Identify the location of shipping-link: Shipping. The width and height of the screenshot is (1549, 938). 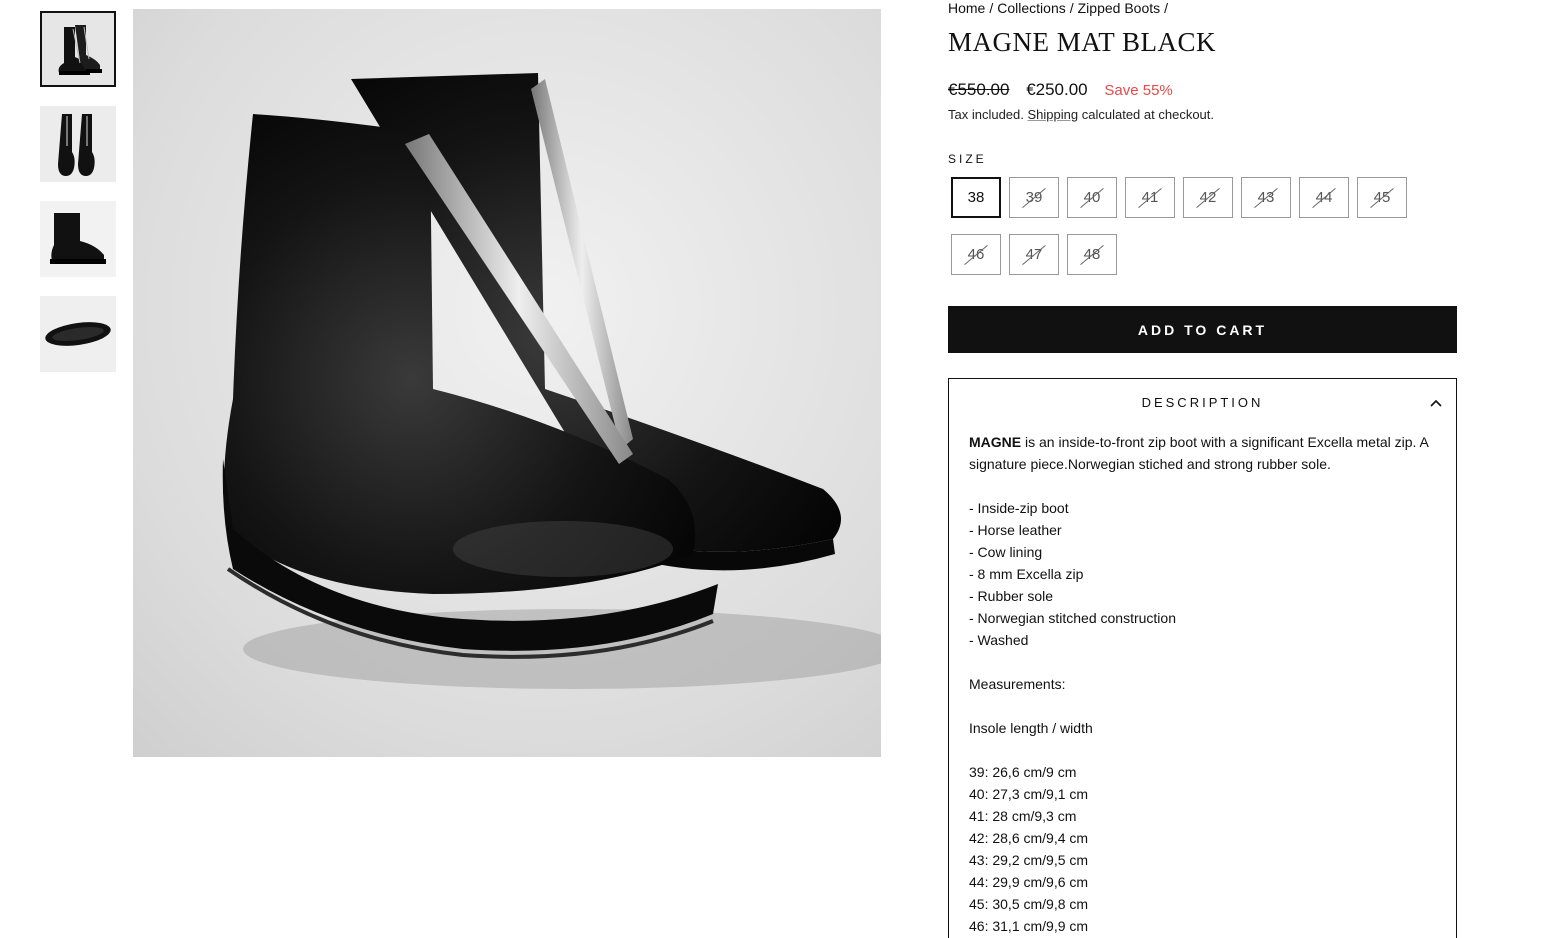
(1053, 114).